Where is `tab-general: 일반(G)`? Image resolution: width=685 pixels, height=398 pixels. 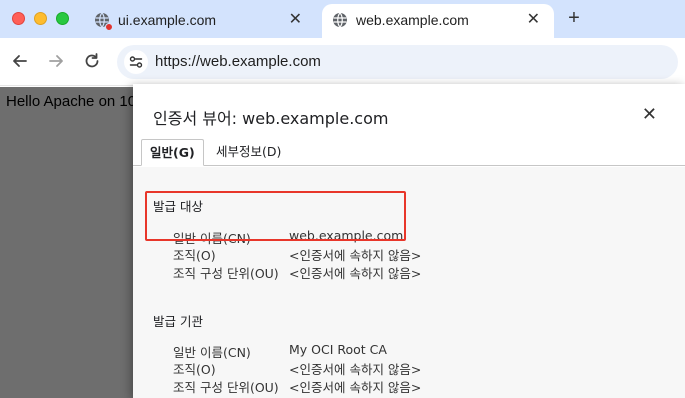 tab-general: 일반(G) is located at coordinates (172, 152).